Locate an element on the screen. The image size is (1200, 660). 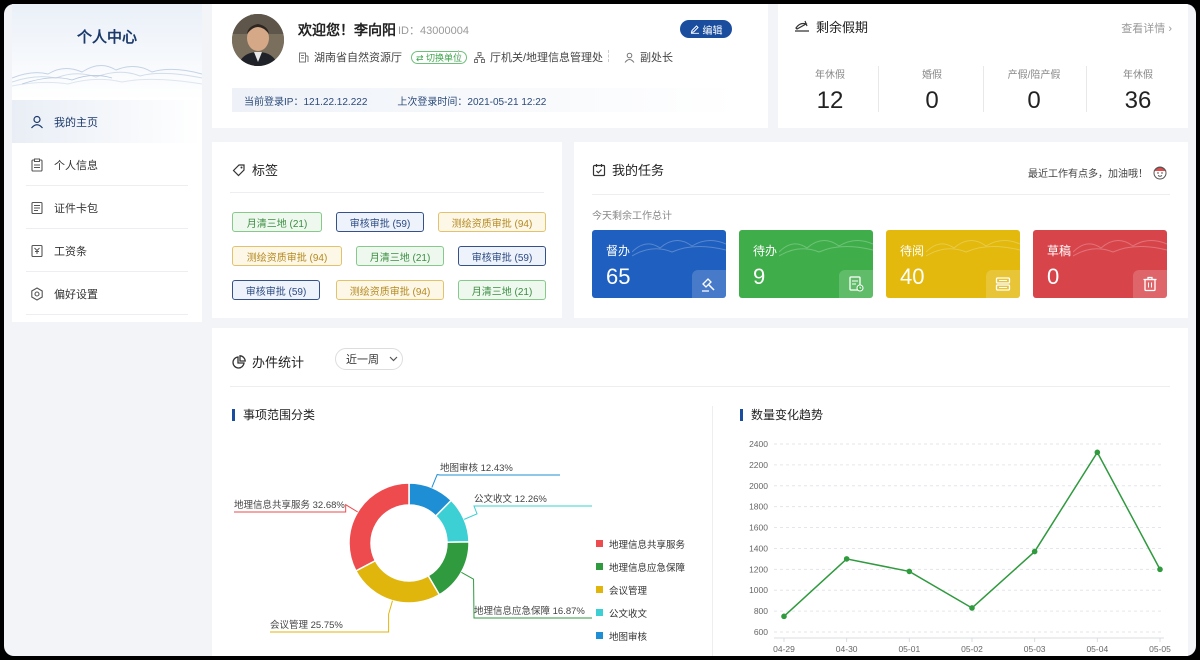
legend-item: 公文收文 is located at coordinates (640, 612).